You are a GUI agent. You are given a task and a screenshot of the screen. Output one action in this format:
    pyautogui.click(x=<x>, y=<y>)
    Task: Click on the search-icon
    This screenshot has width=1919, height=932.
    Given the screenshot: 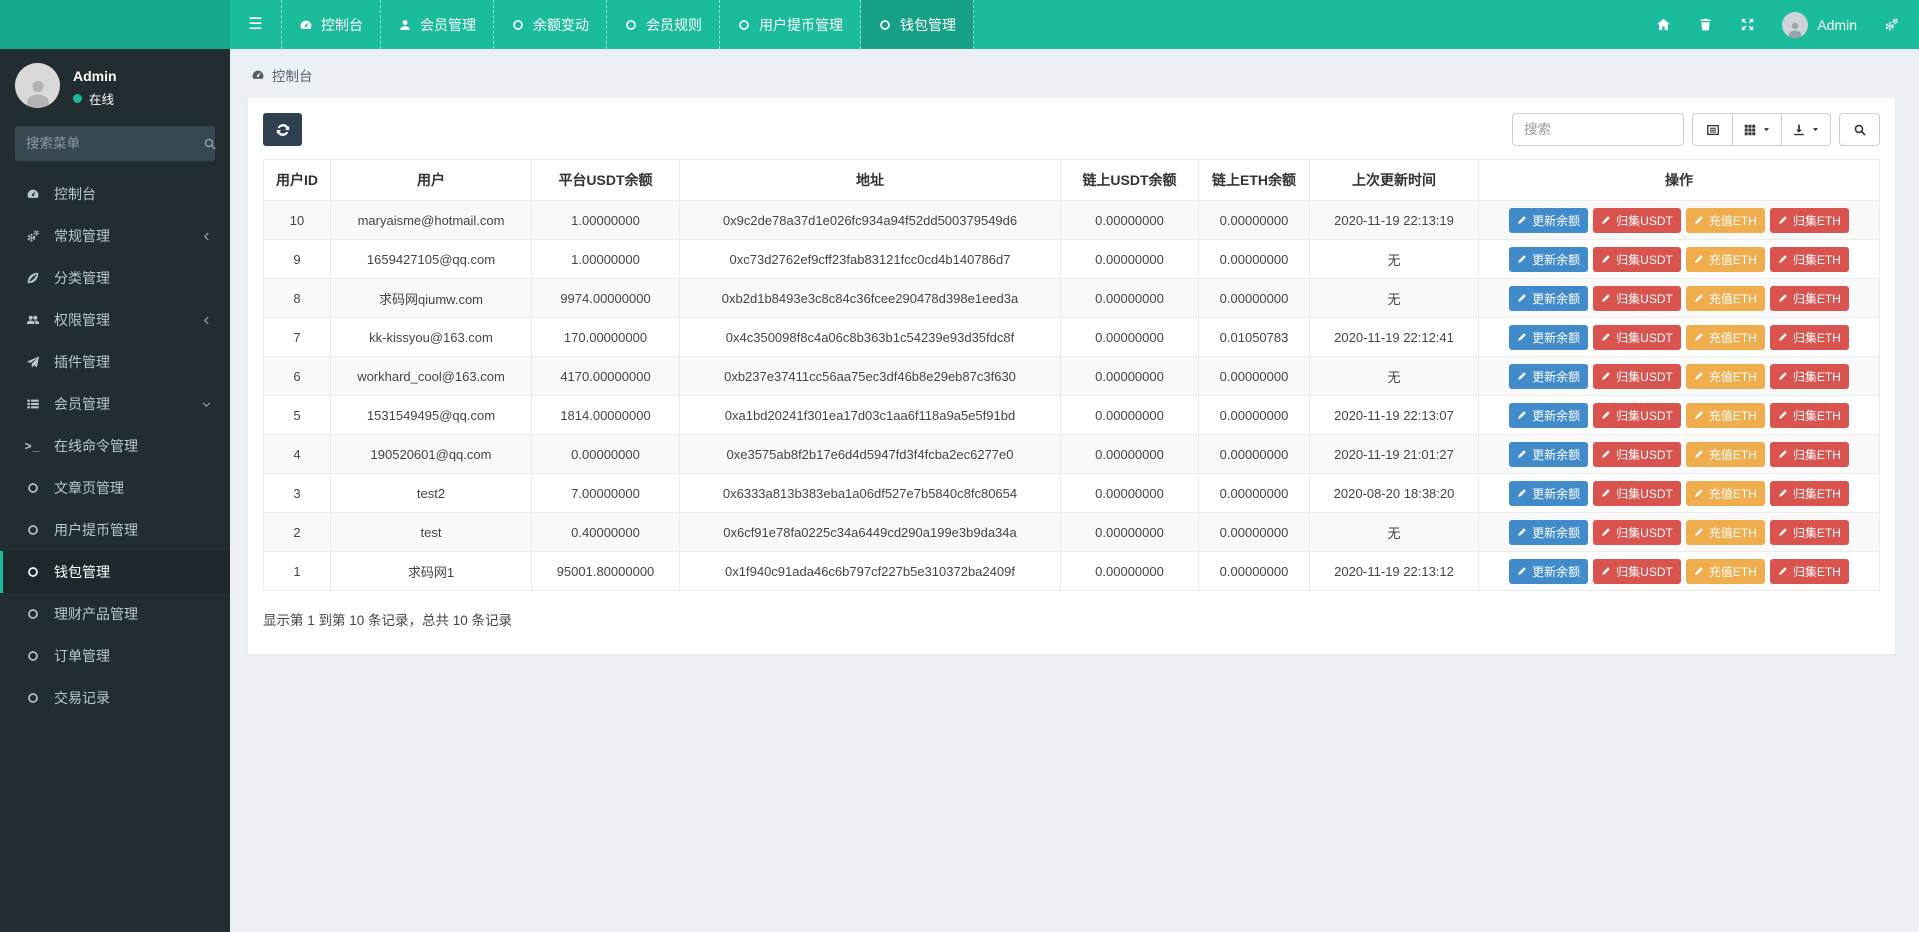 What is the action you would take?
    pyautogui.click(x=210, y=144)
    